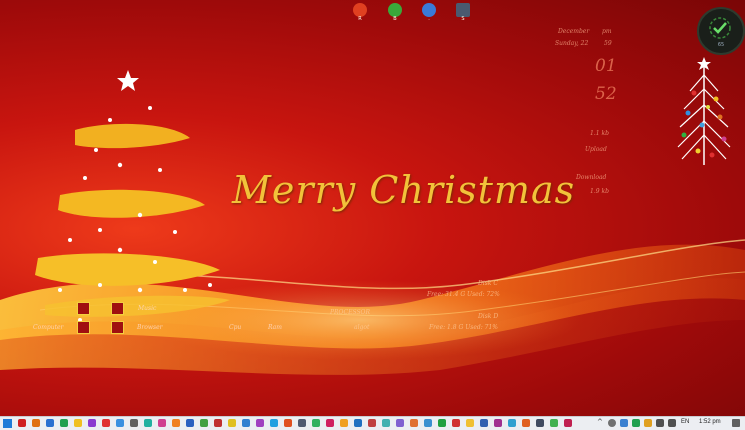  What do you see at coordinates (596, 149) in the screenshot?
I see `upload-label: Upload` at bounding box center [596, 149].